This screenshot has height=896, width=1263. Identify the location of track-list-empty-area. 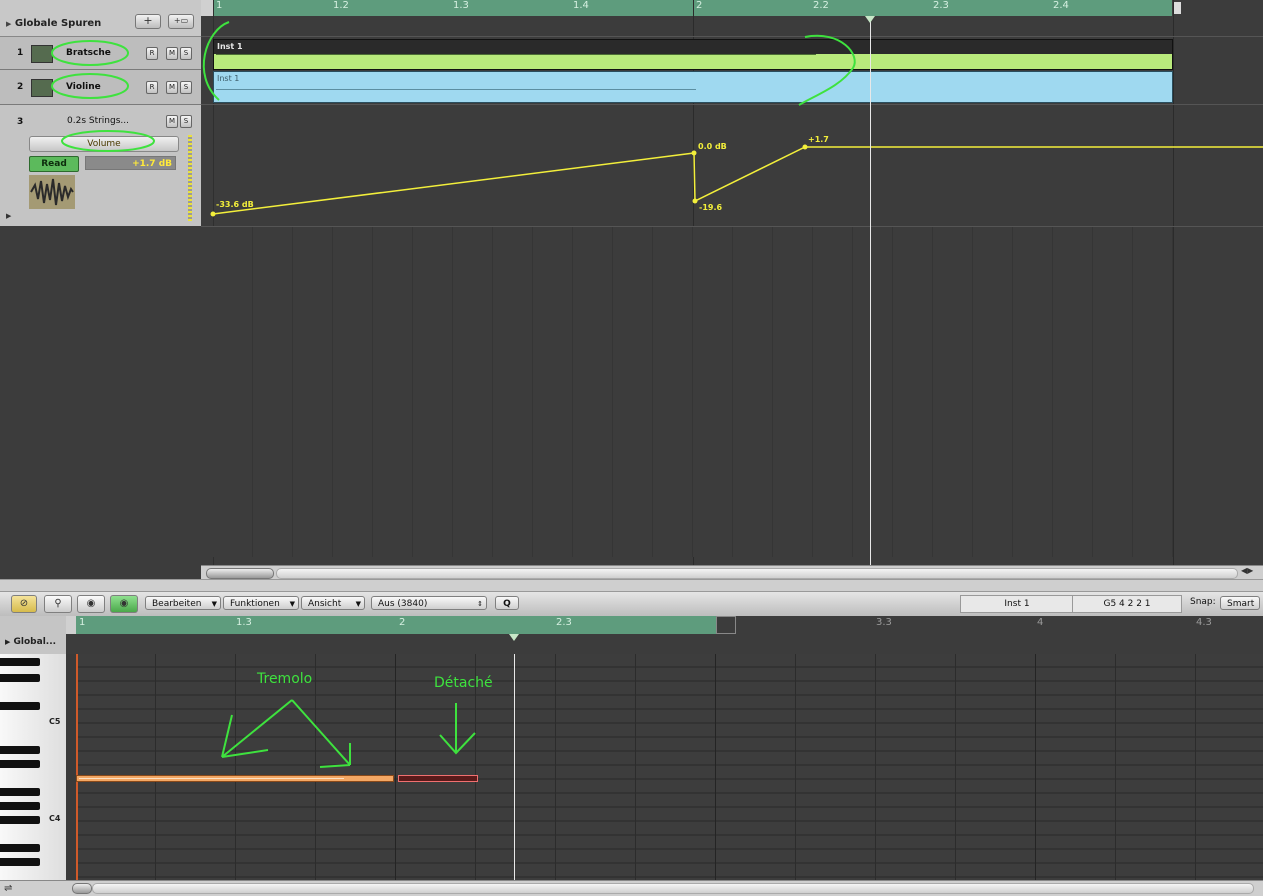
(100, 395).